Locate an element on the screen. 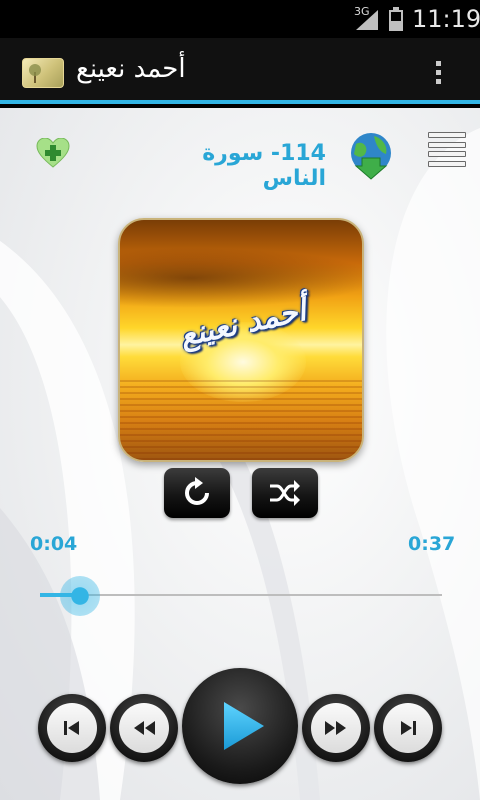 This screenshot has width=480, height=800. seek-bar is located at coordinates (241, 596).